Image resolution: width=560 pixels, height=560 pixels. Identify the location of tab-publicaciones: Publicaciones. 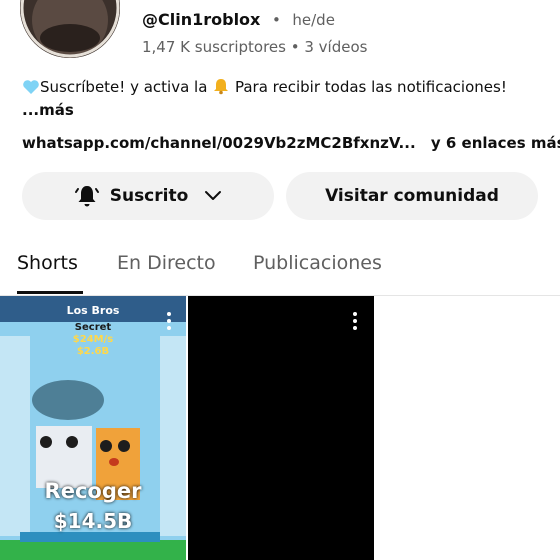
(317, 263).